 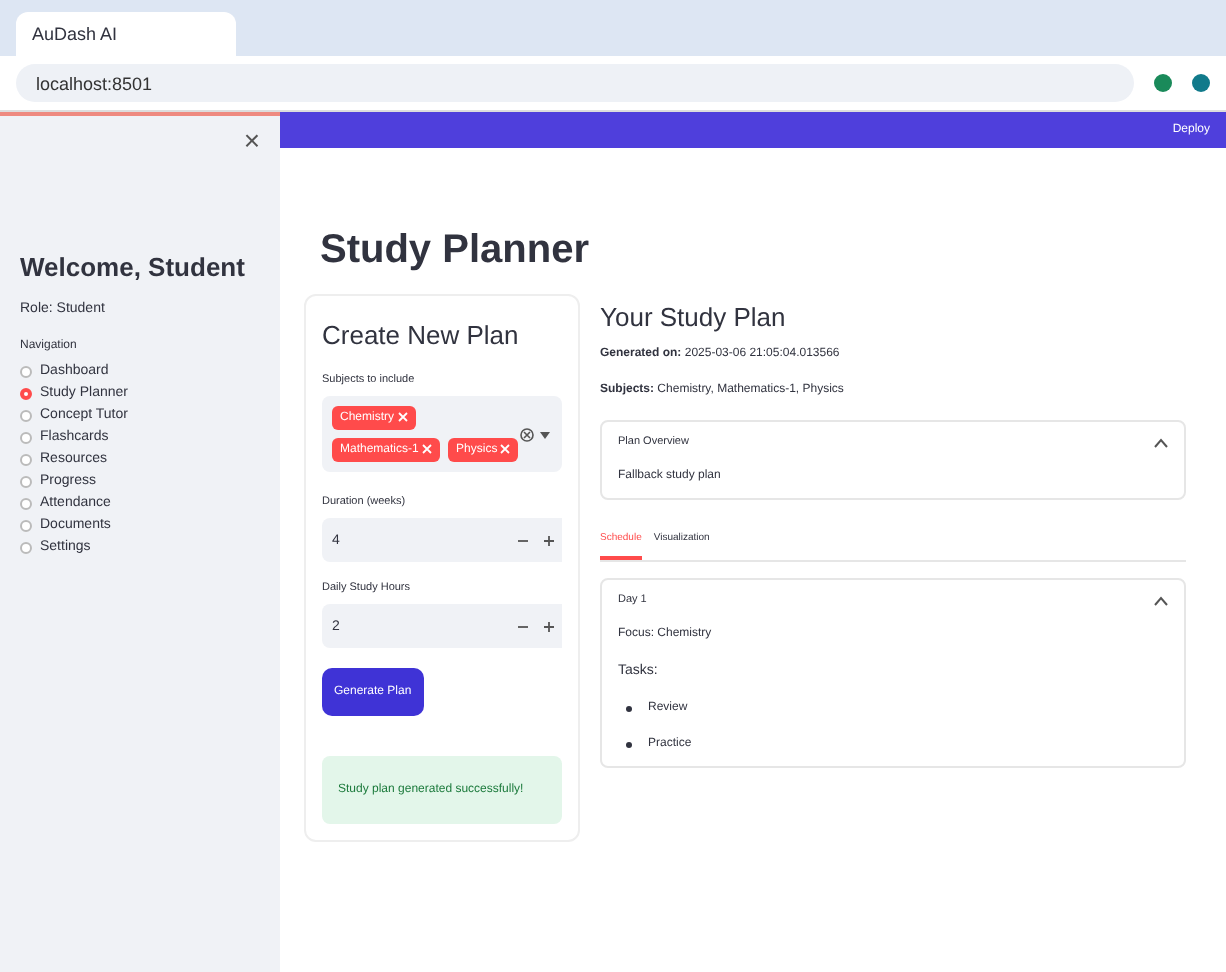 I want to click on close-sidebar-button: ×, so click(x=251, y=140).